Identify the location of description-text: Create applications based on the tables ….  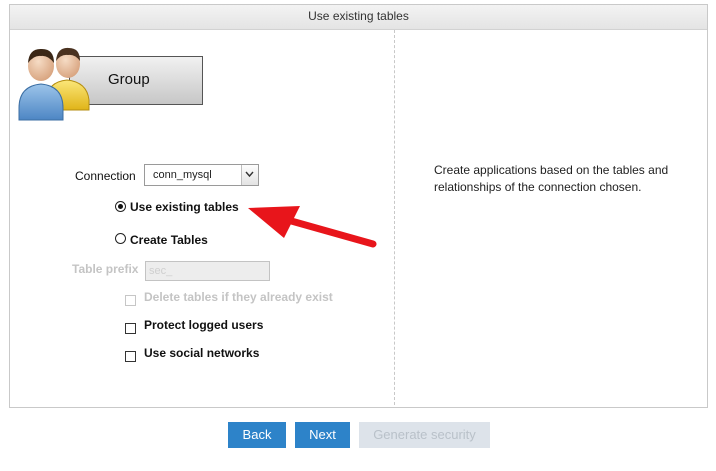
(551, 178).